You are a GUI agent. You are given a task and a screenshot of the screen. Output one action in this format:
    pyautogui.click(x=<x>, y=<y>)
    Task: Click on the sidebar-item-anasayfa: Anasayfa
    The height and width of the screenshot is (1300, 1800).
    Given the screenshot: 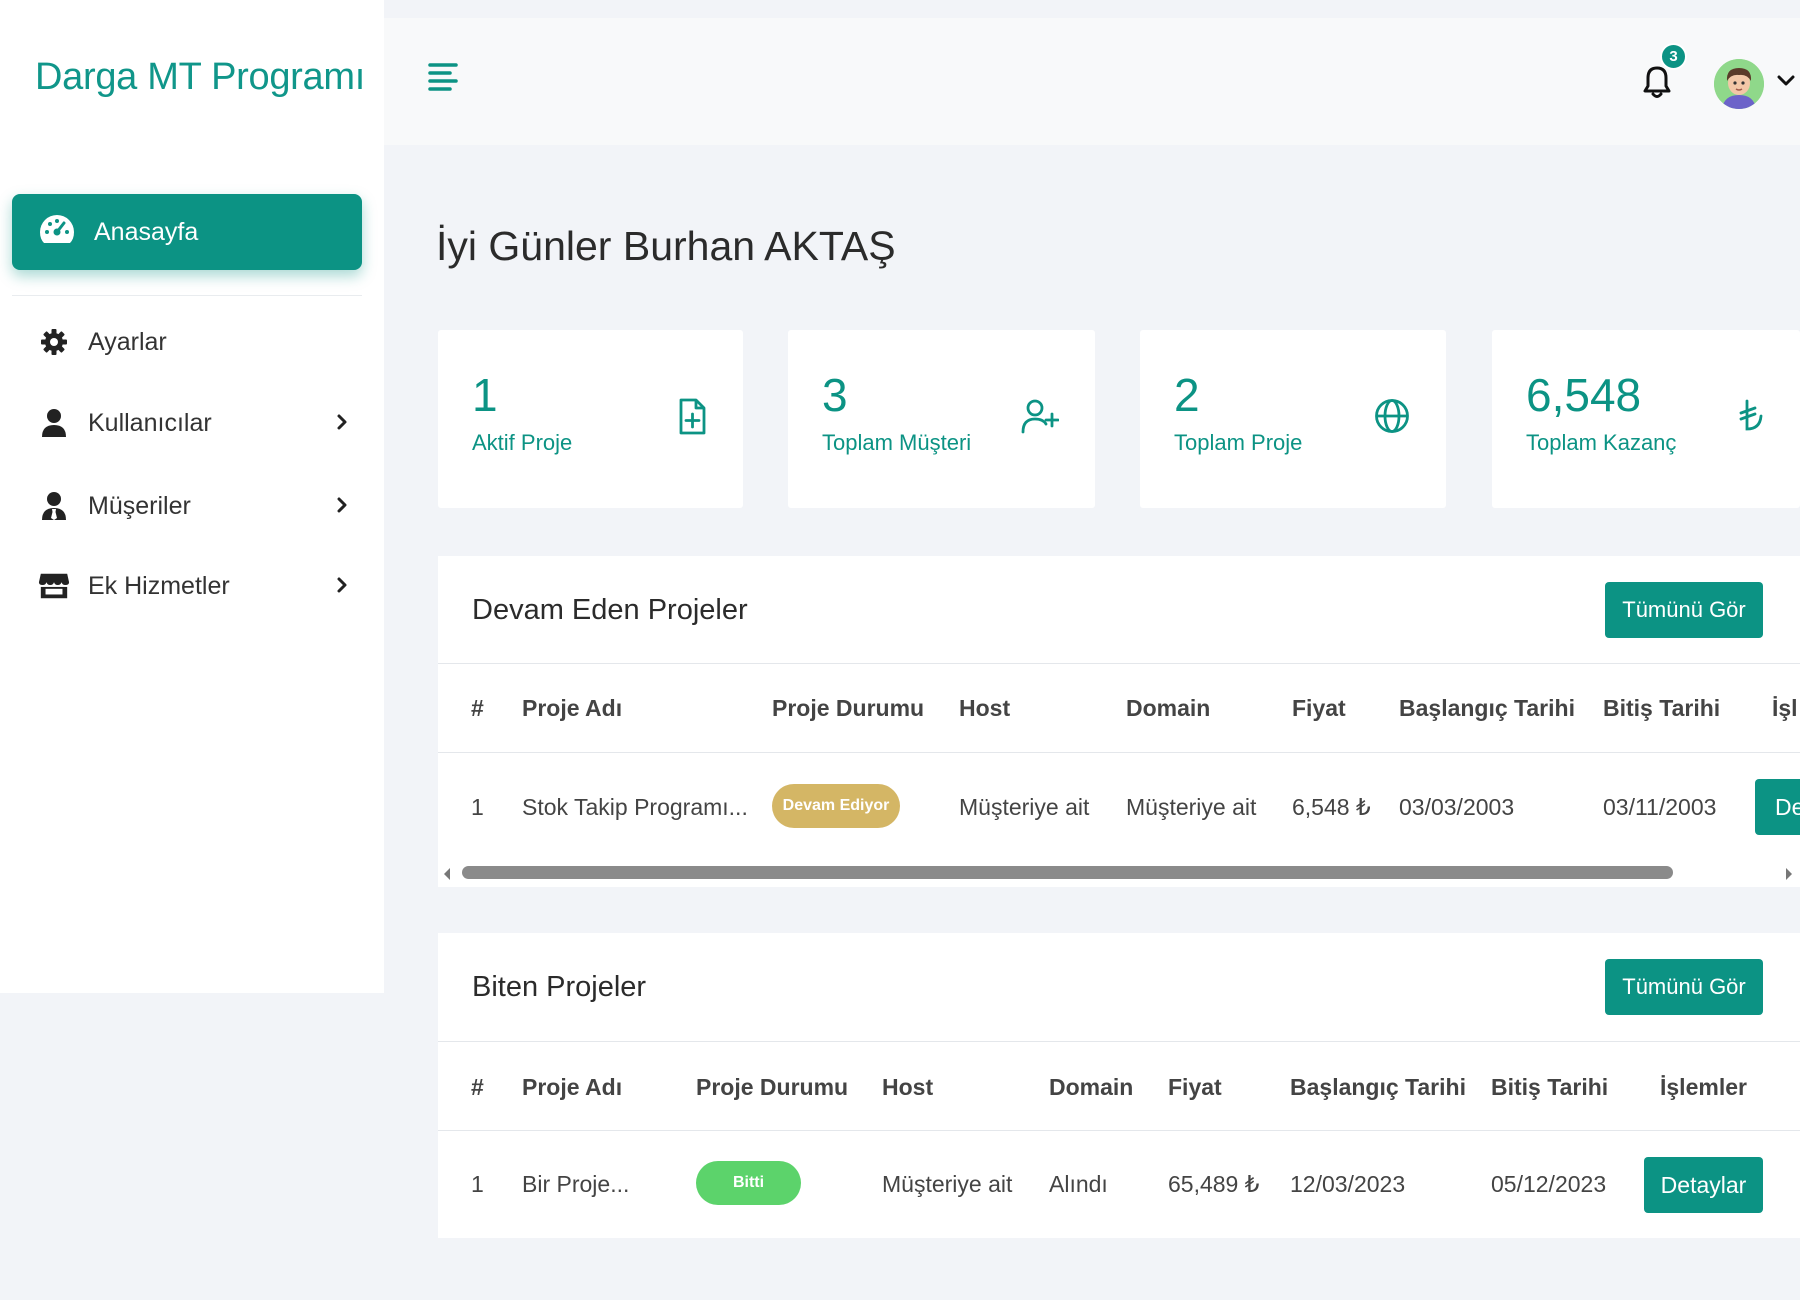 What is the action you would take?
    pyautogui.click(x=187, y=232)
    